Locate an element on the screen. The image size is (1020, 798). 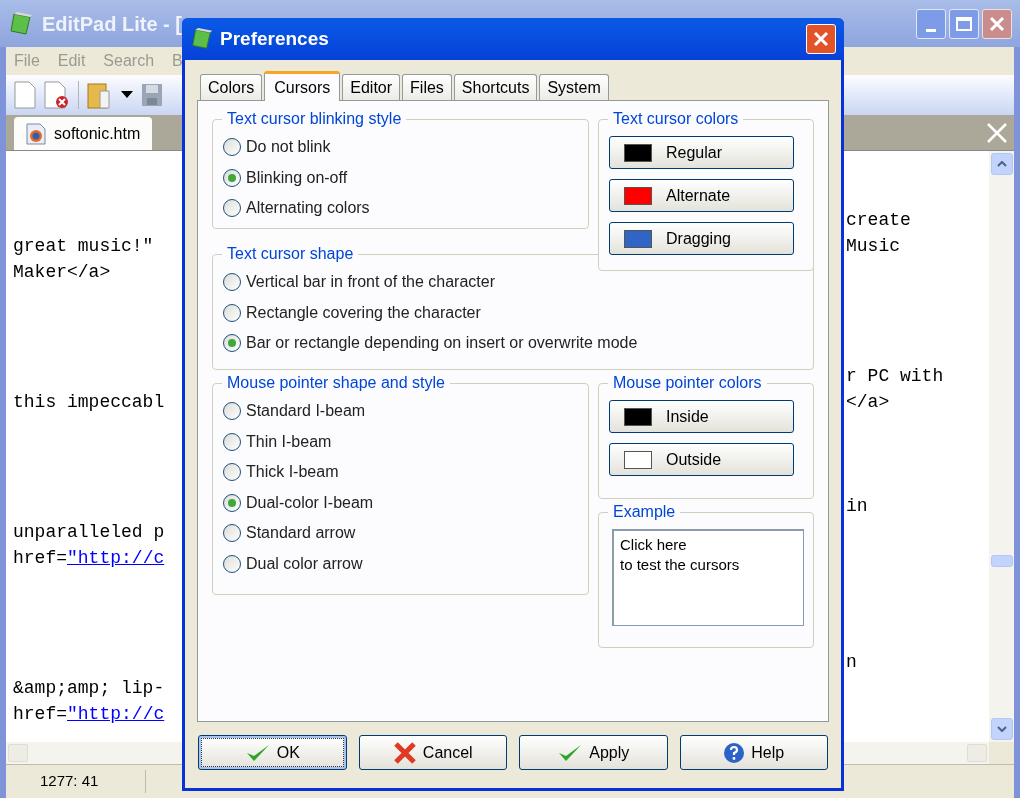
cross-icon is located at coordinates (404, 752).